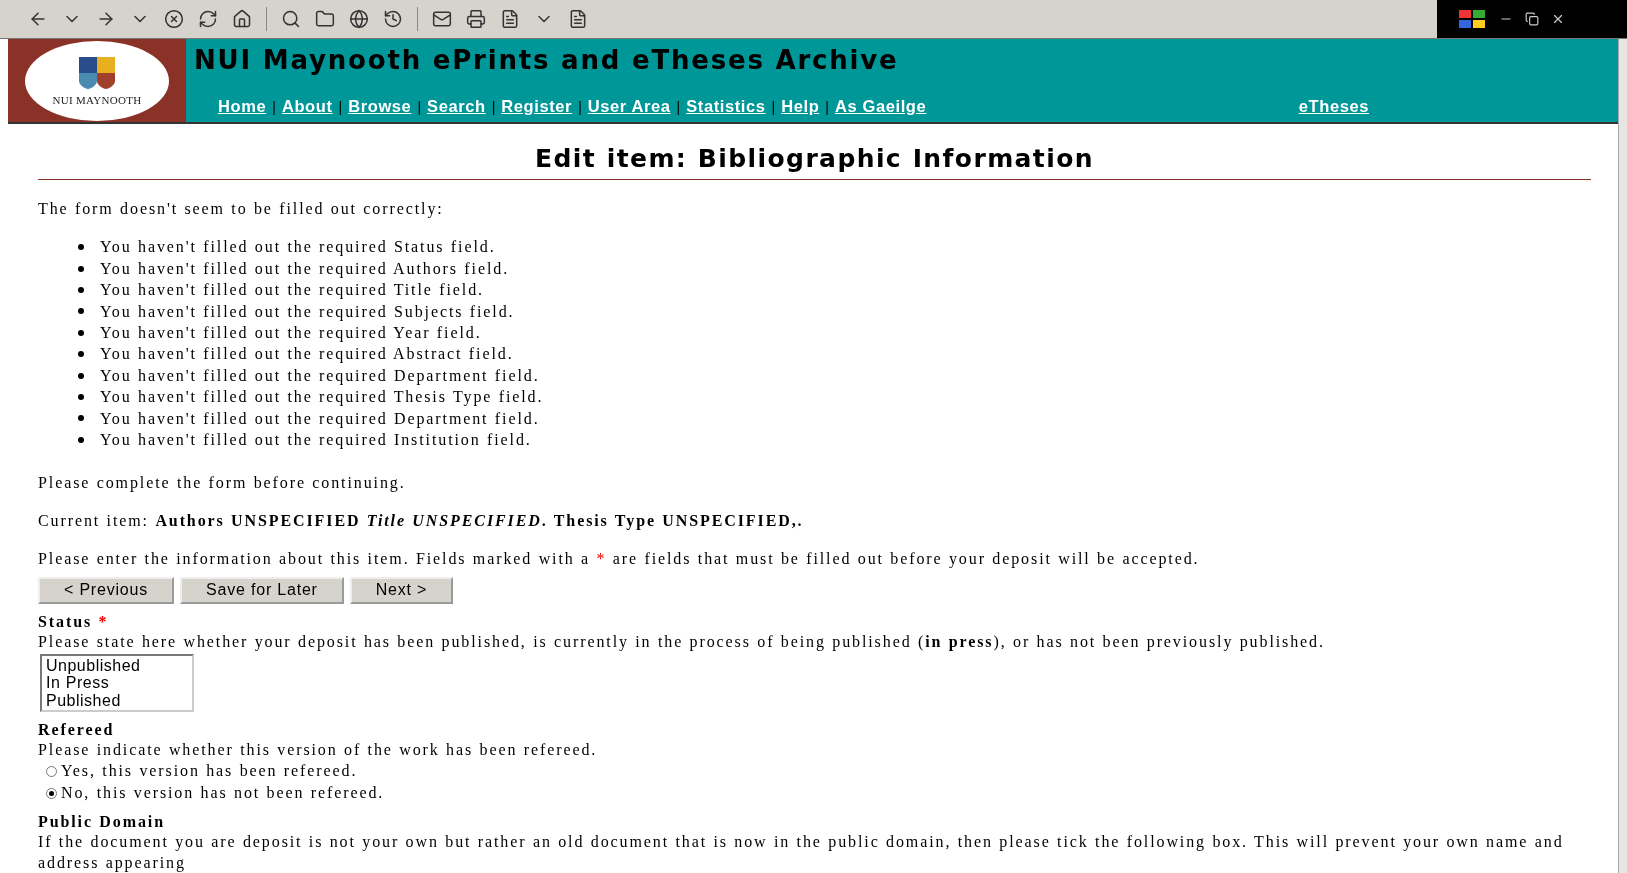 The width and height of the screenshot is (1627, 873). Describe the element at coordinates (117, 700) in the screenshot. I see `listbox-option: Published` at that location.